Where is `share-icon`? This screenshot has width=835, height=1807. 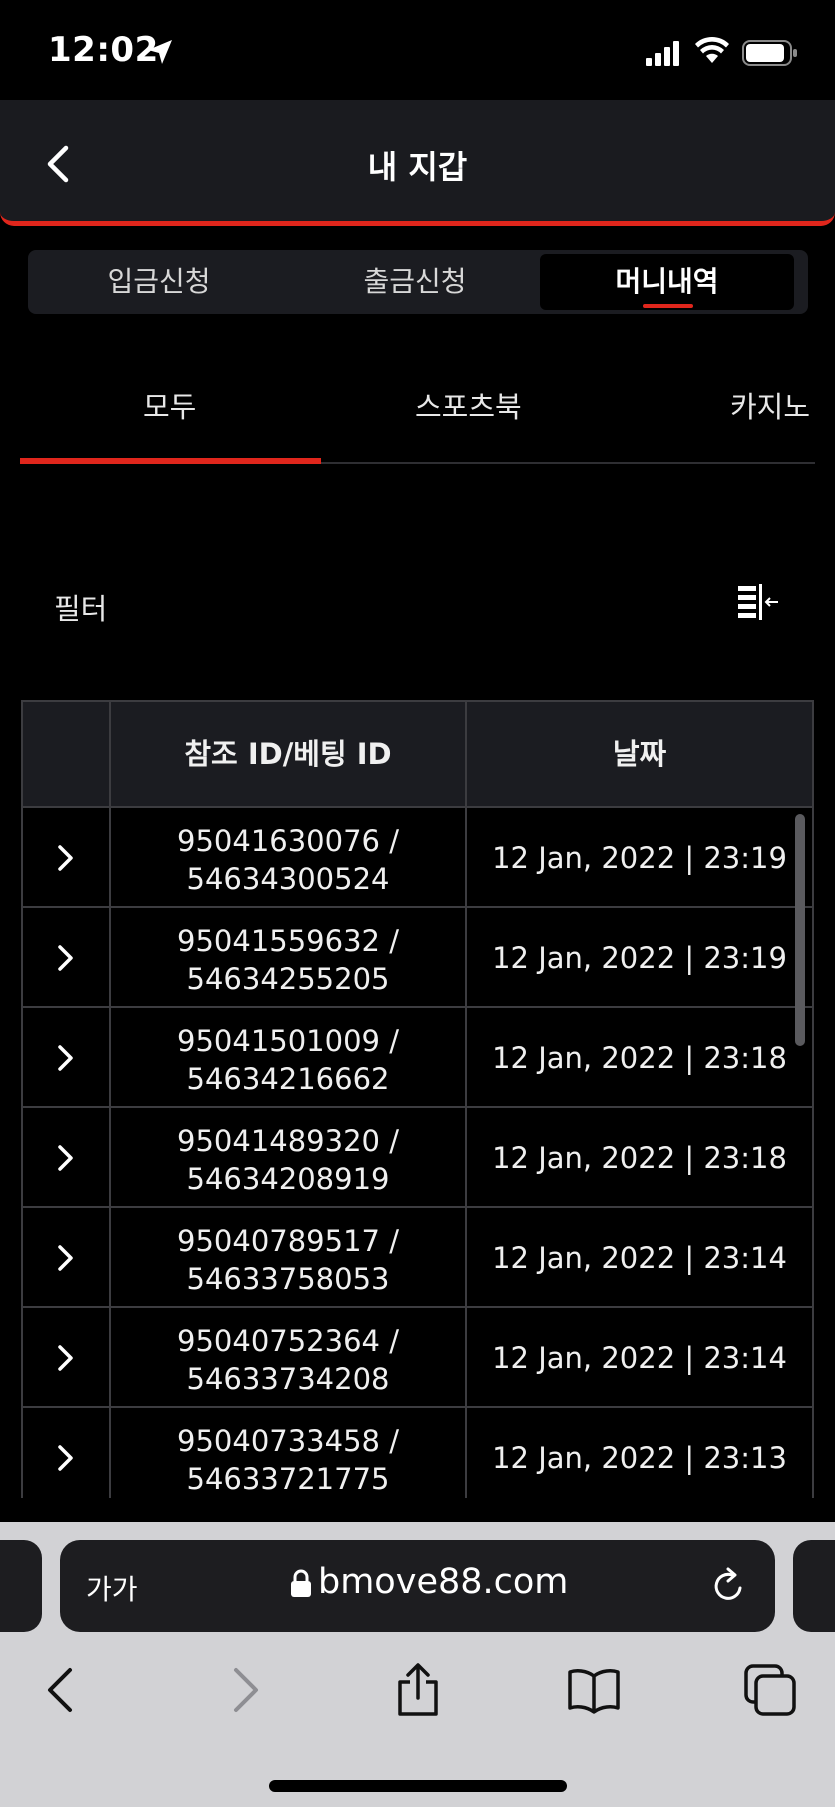
share-icon is located at coordinates (418, 1690).